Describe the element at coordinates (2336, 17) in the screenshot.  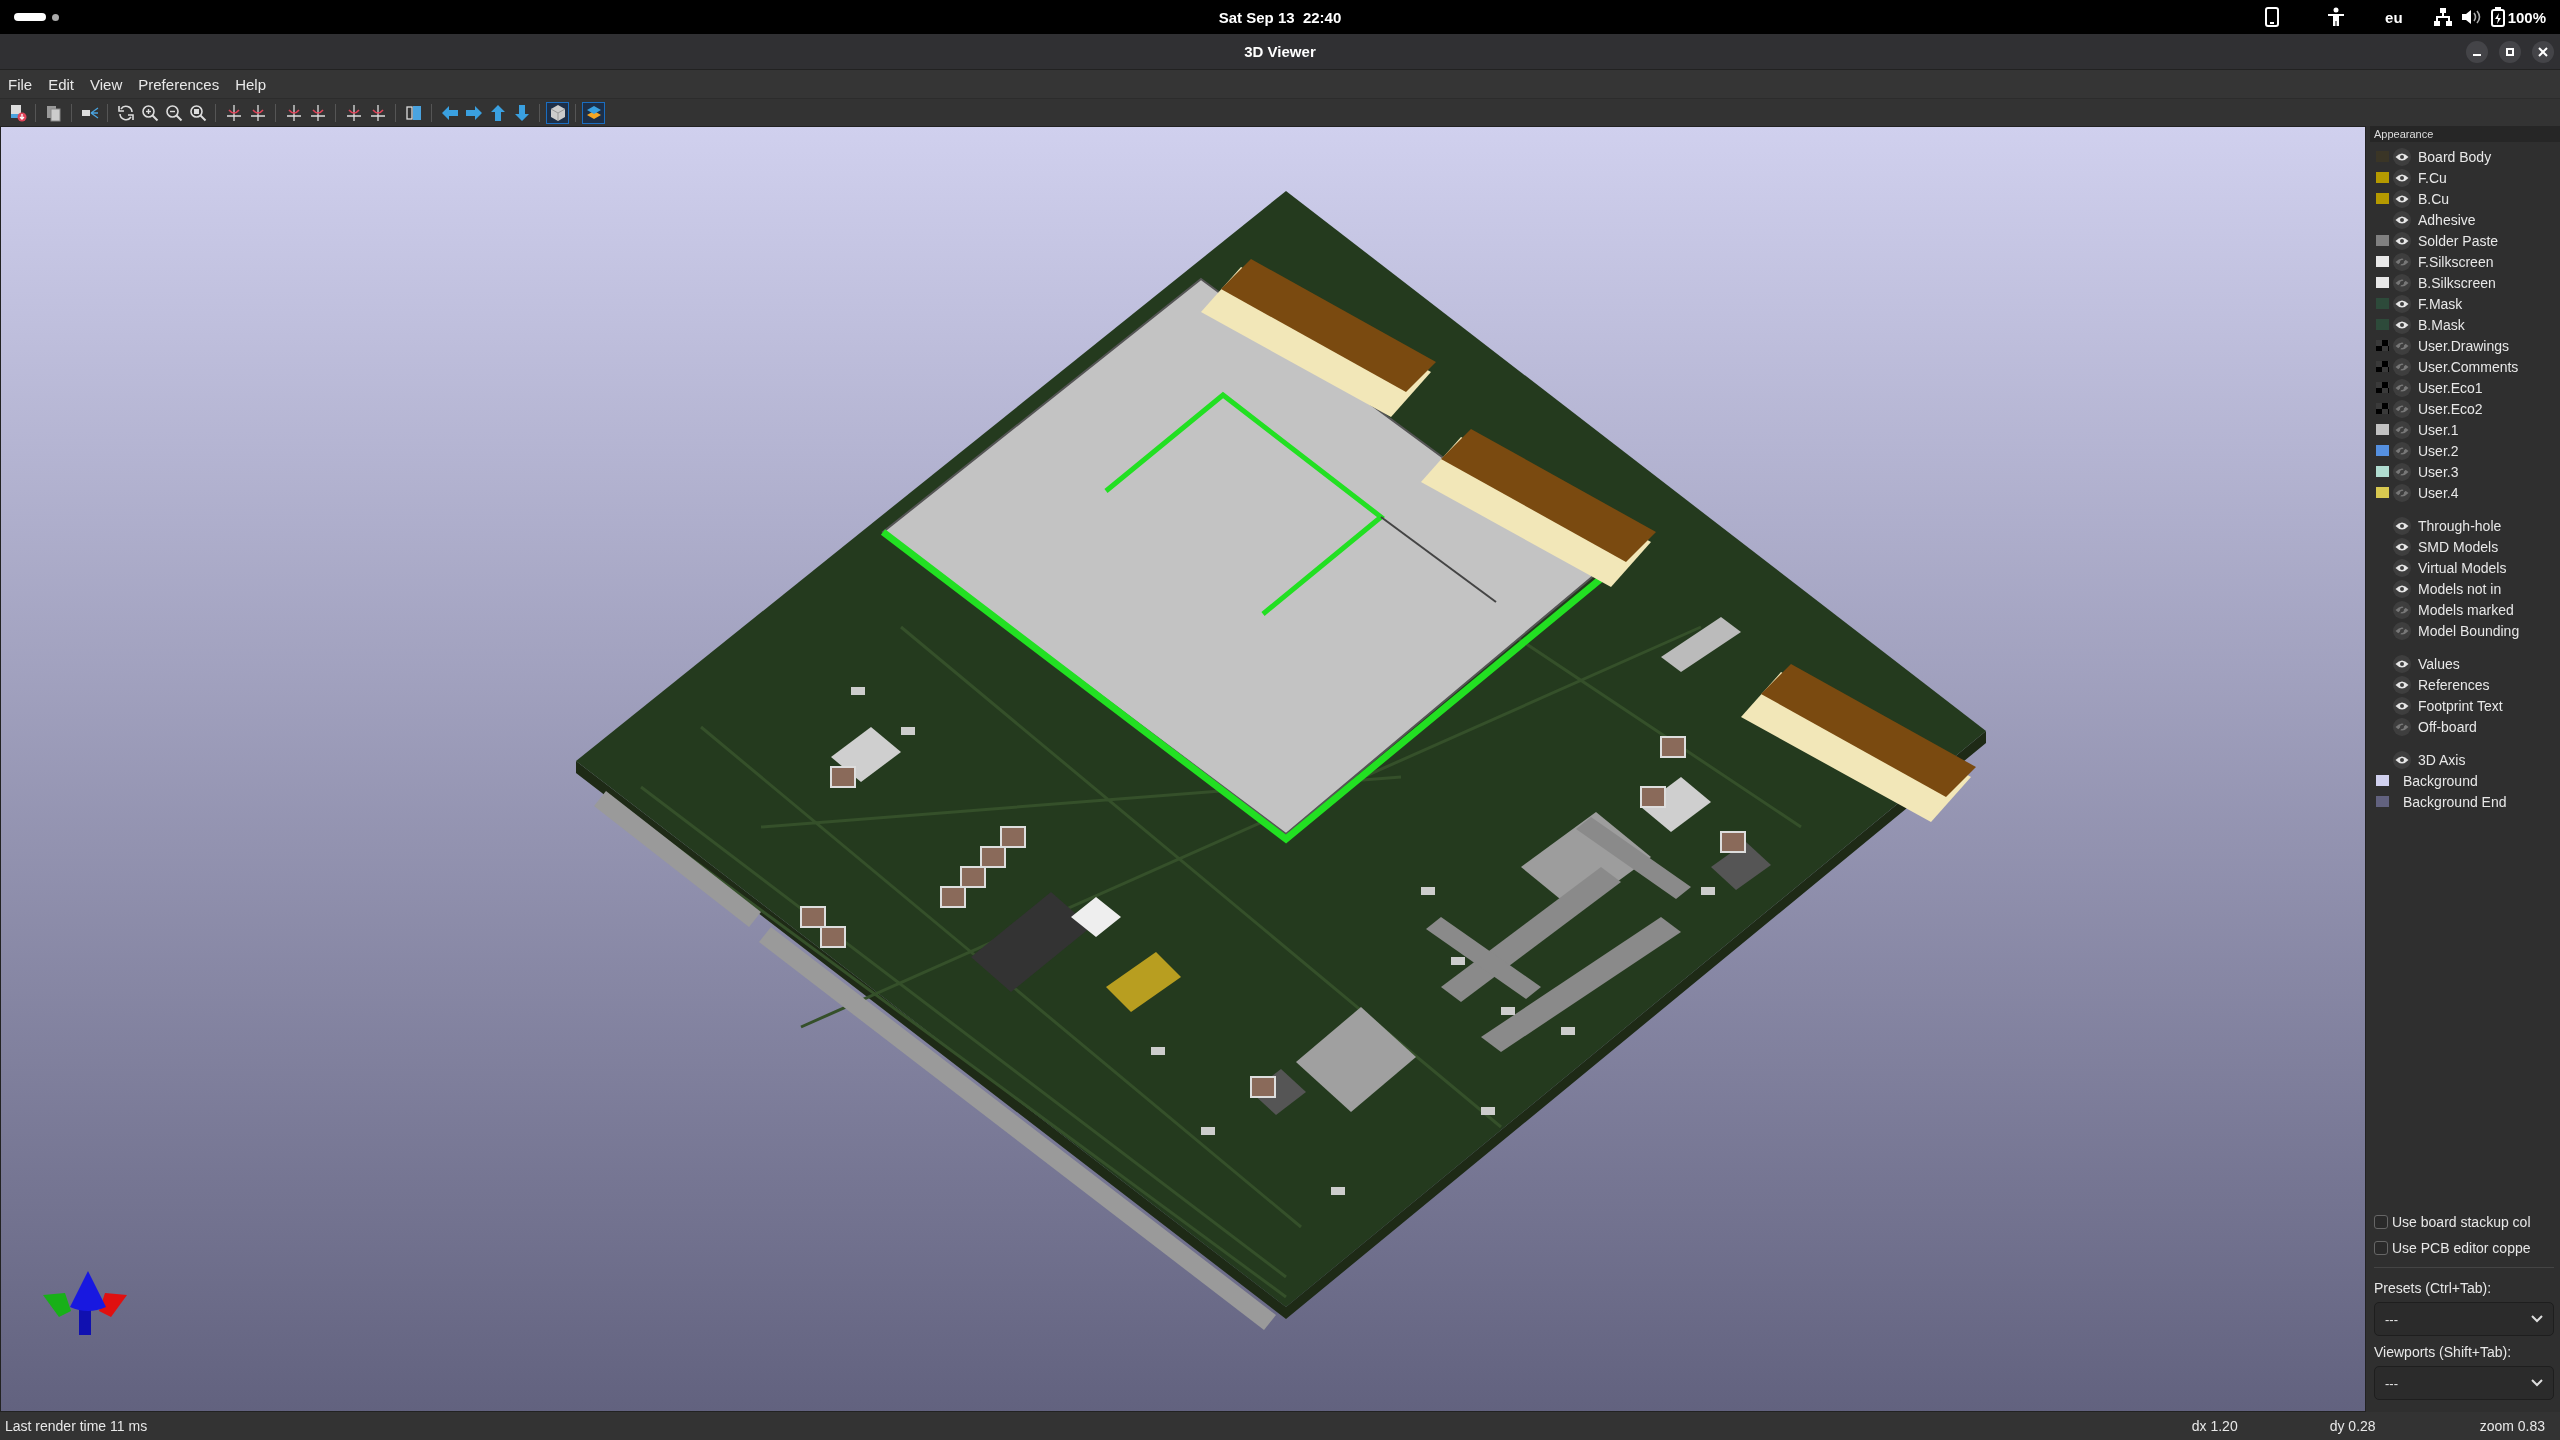
I see `accessibility-icon` at that location.